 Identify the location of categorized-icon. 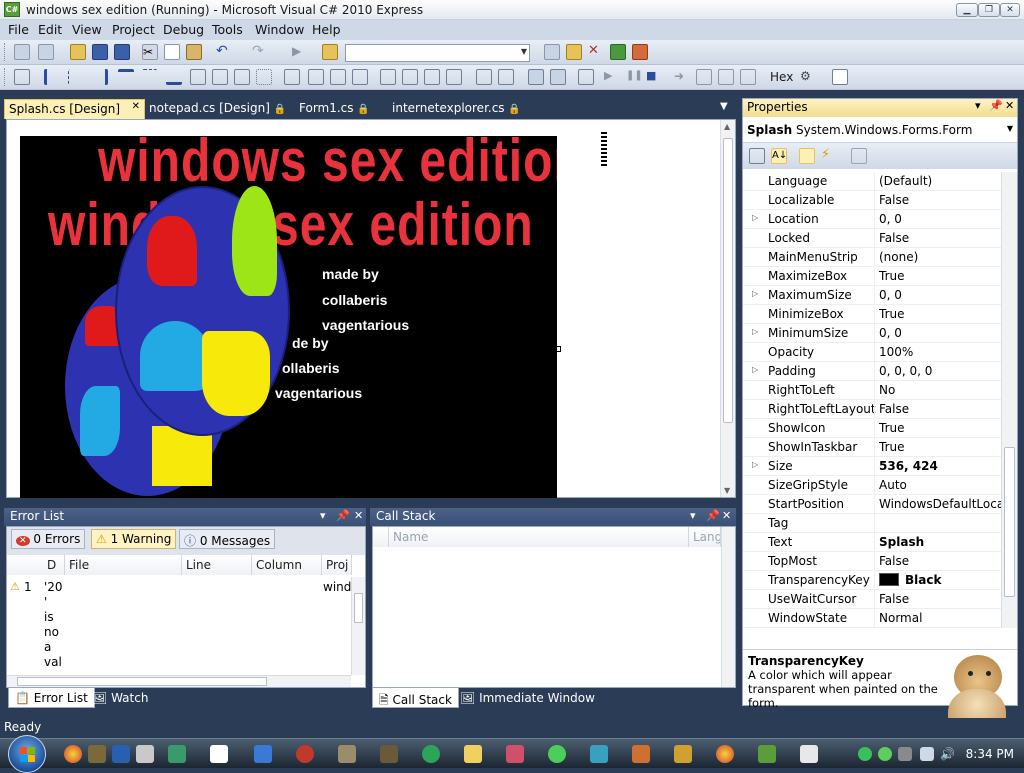
(757, 156).